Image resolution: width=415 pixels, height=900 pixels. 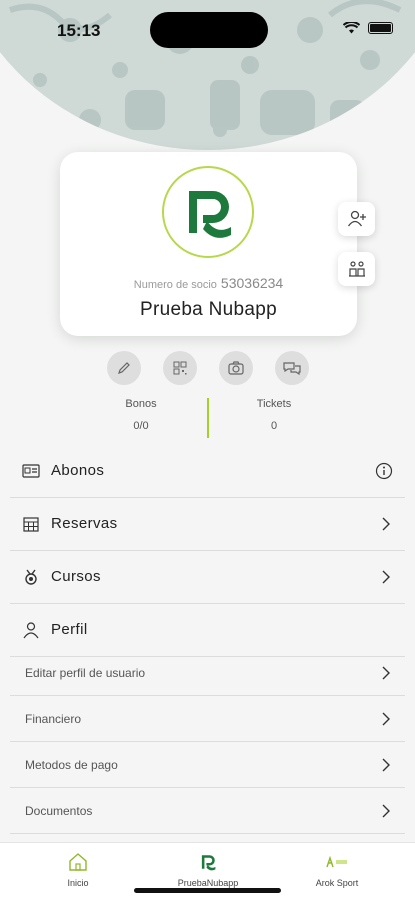 I want to click on status-bar: 15:13, so click(x=207, y=25).